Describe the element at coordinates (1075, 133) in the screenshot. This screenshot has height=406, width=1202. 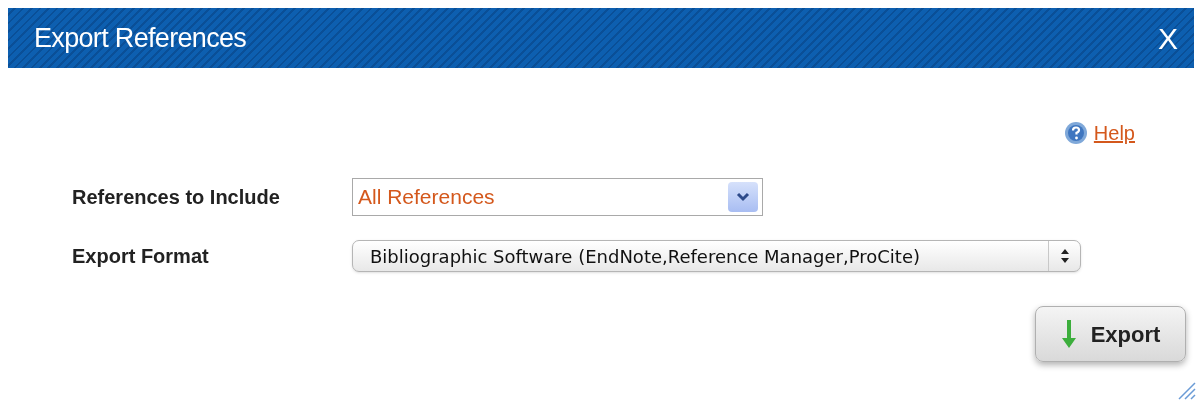
I see `help-icon` at that location.